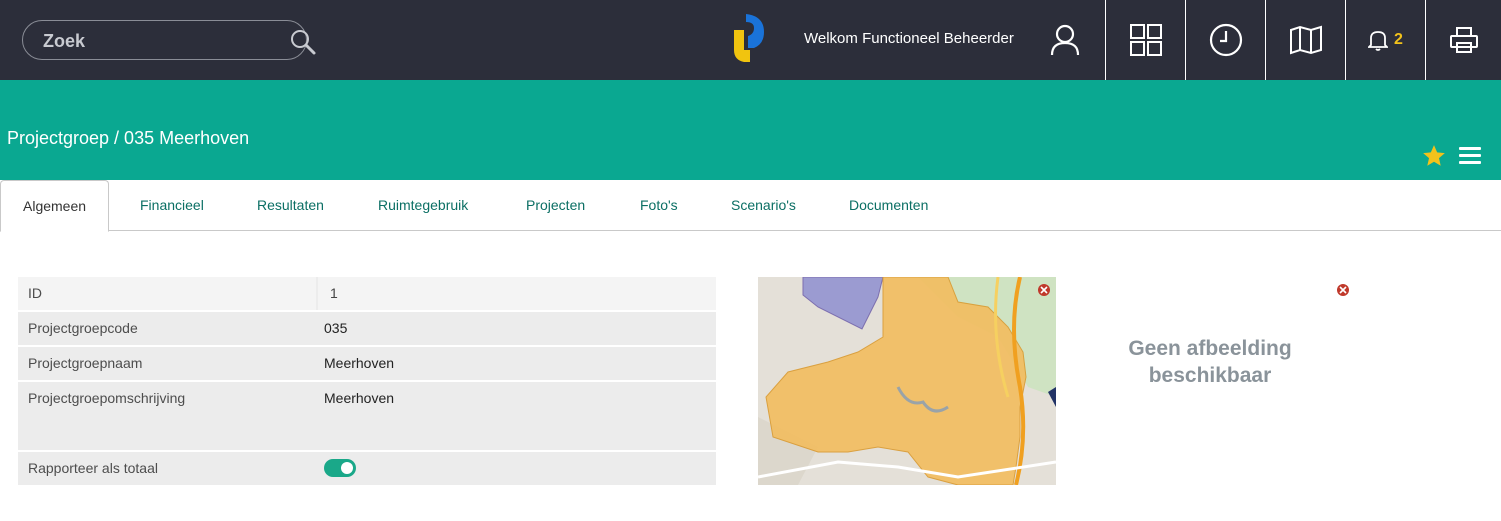 Image resolution: width=1501 pixels, height=521 pixels. I want to click on favorite-star-icon, so click(1434, 158).